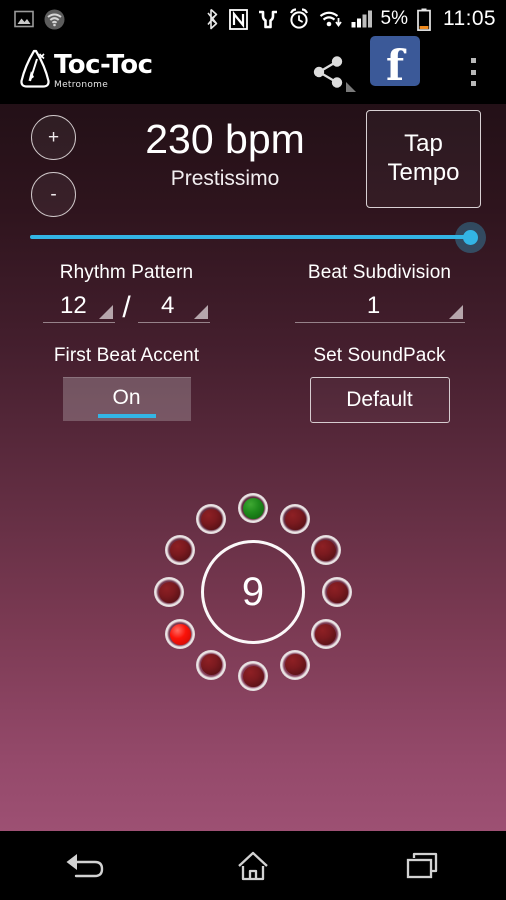 The image size is (506, 900). Describe the element at coordinates (35, 68) in the screenshot. I see `metronome-logo-icon` at that location.